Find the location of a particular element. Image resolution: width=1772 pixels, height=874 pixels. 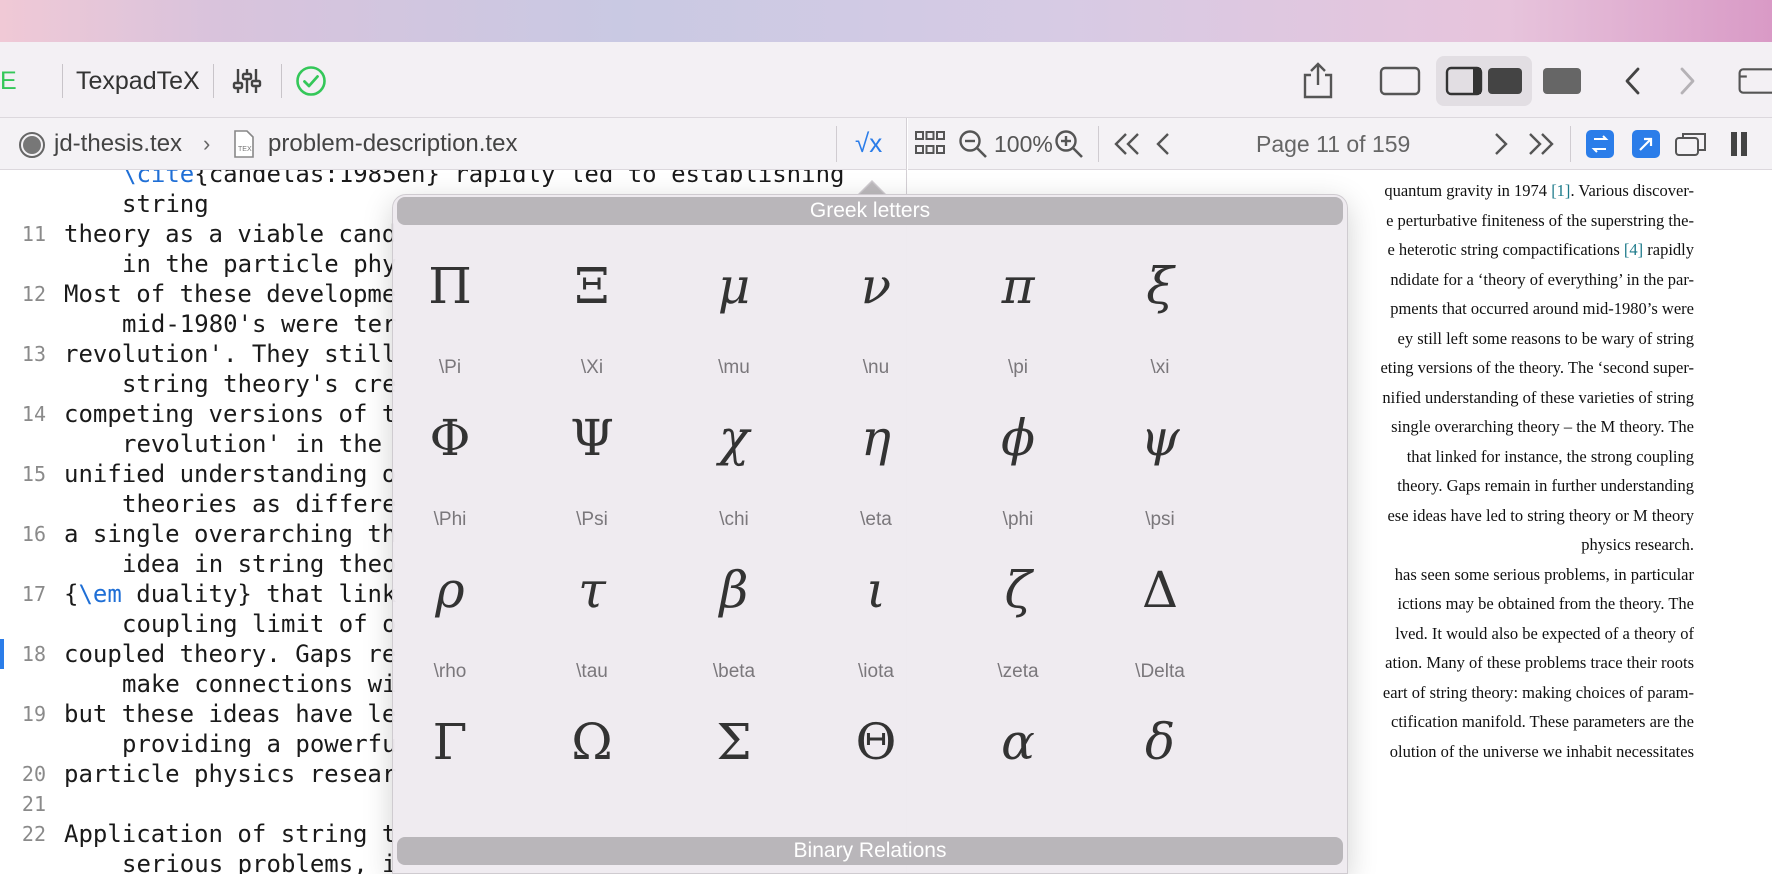

last-page-icon is located at coordinates (1541, 144).